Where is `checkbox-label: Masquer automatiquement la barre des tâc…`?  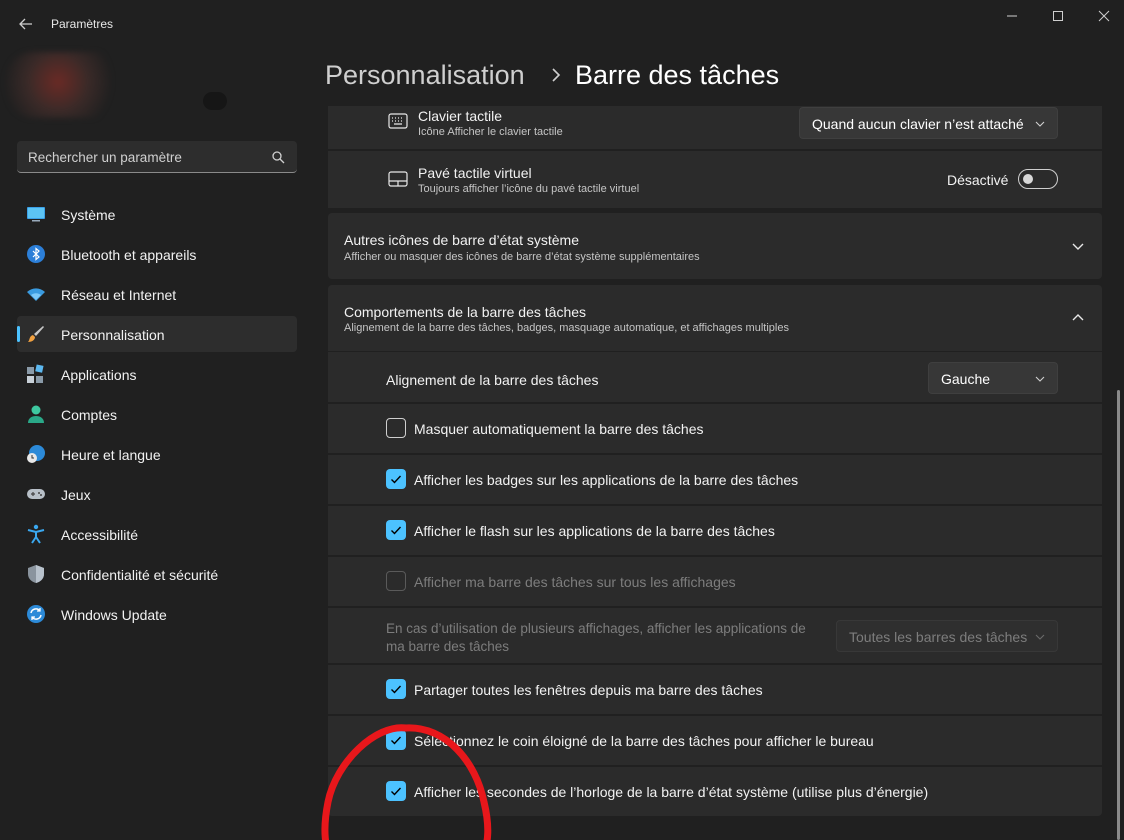
checkbox-label: Masquer automatiquement la barre des tâc… is located at coordinates (559, 429).